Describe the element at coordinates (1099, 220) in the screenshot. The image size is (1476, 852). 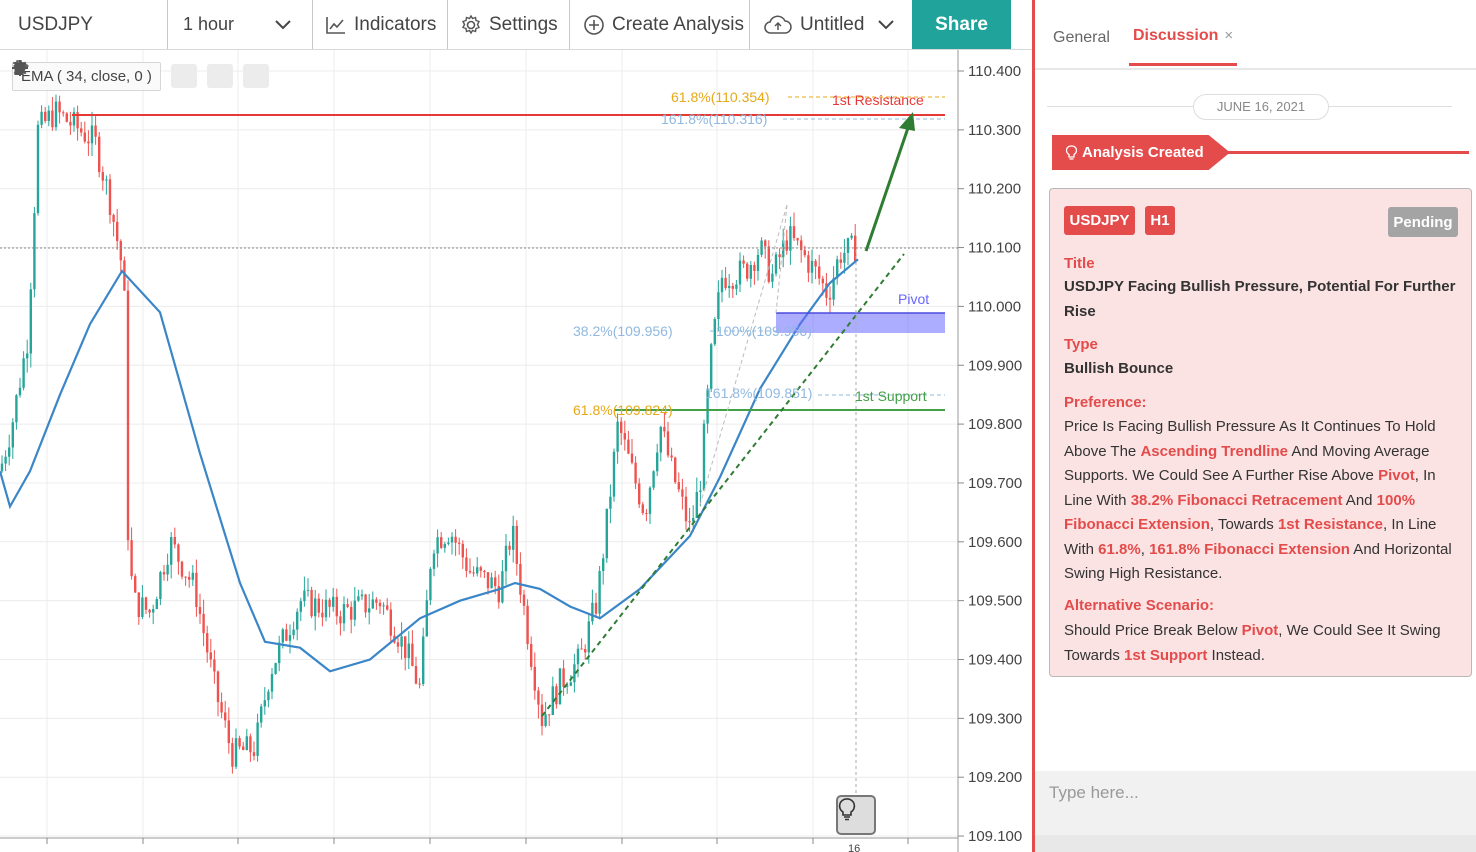
I see `symbol-badge: USDJPY` at that location.